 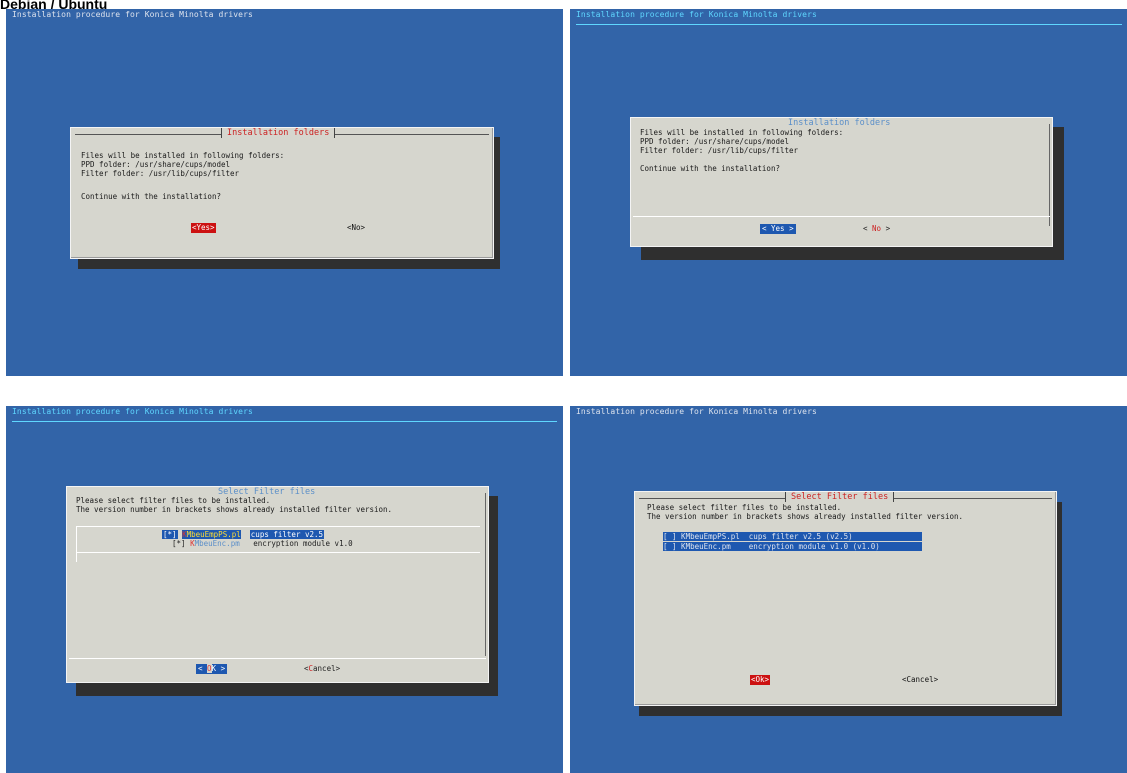 I want to click on ok-button-bracket: <, so click(x=203, y=668).